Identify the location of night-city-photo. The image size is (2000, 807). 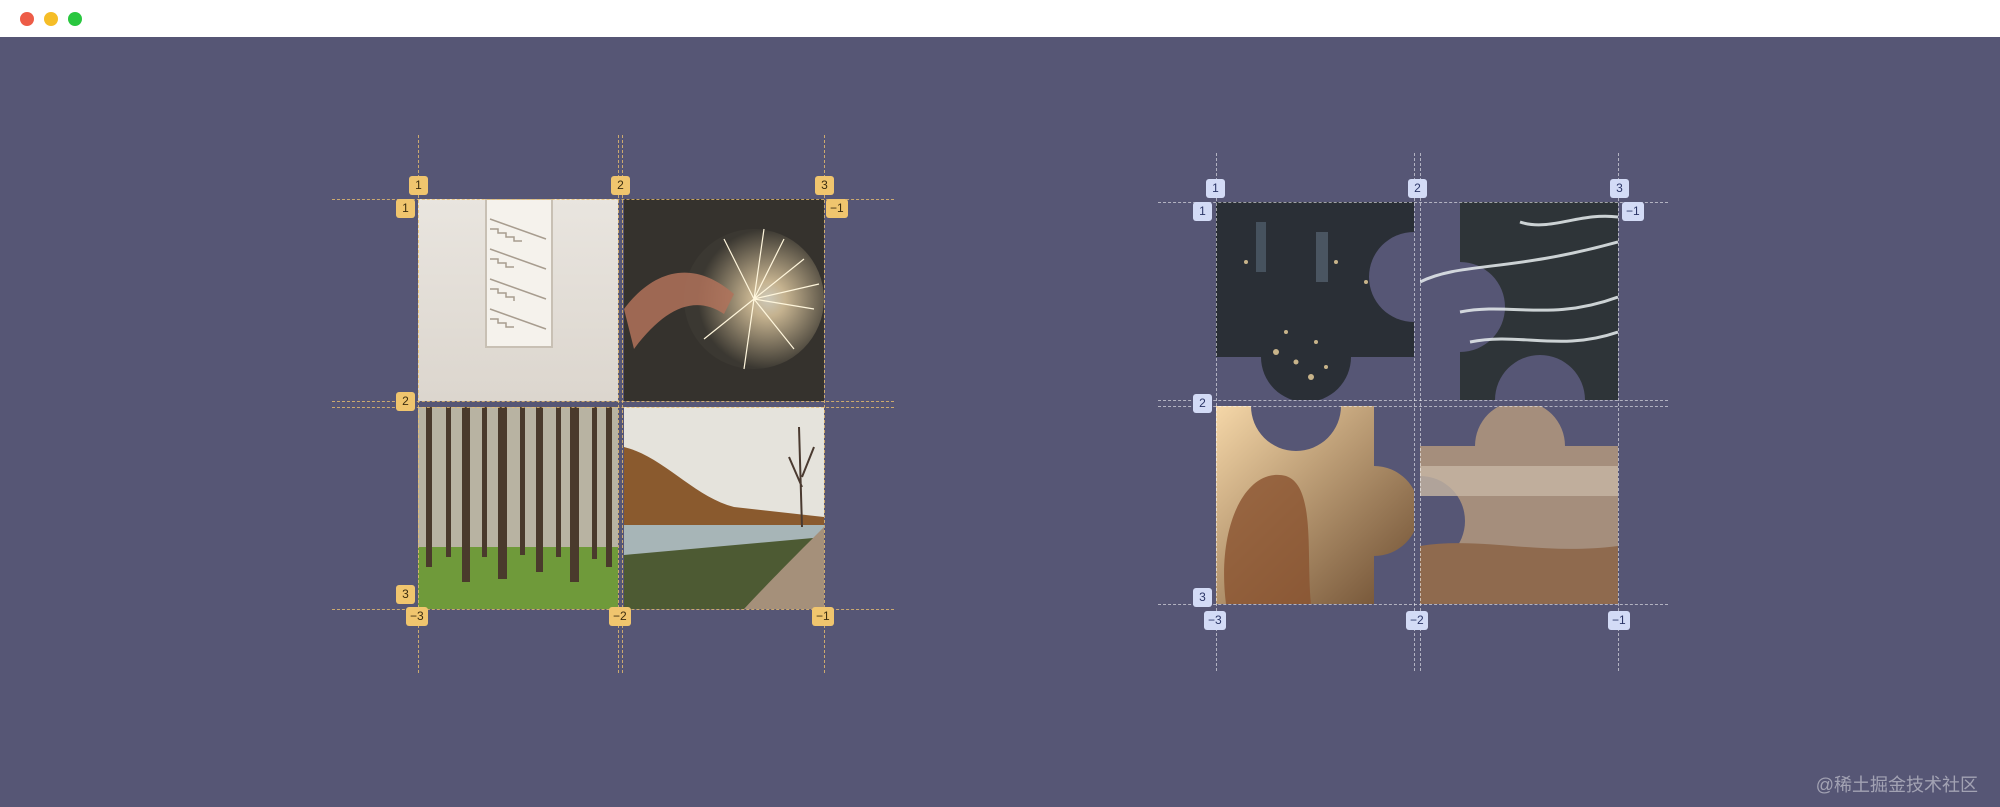
(1315, 301).